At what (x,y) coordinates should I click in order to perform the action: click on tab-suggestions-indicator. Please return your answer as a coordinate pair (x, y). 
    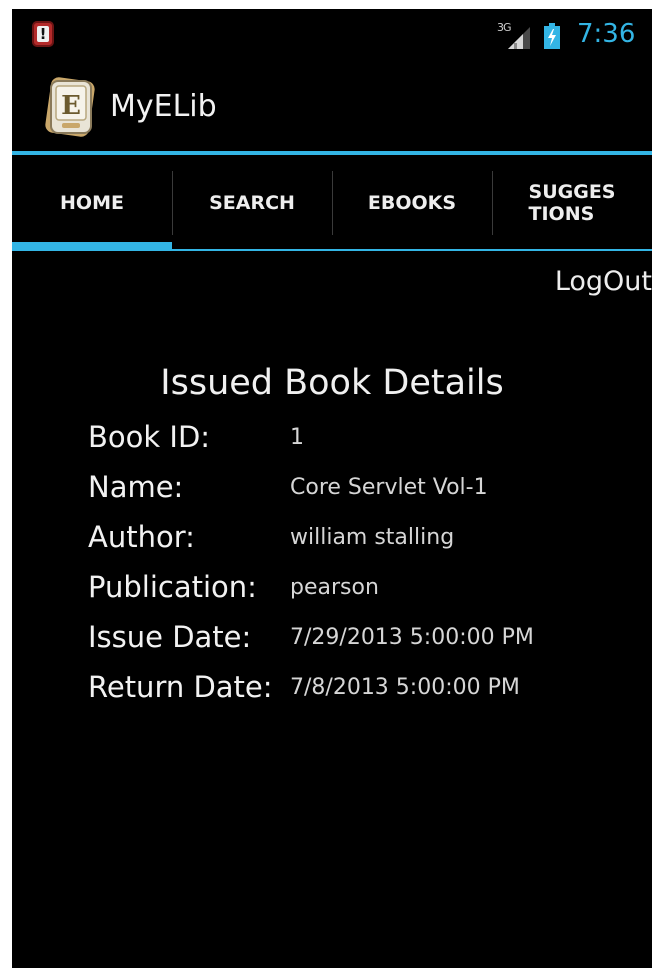
    Looking at the image, I should click on (572, 250).